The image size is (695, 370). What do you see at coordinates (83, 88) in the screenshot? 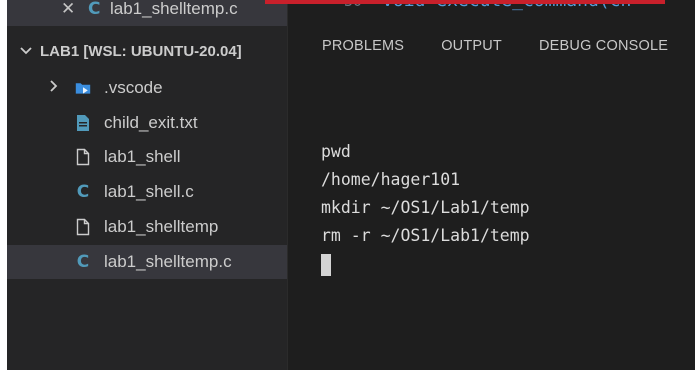
I see `vscode-folder-icon` at bounding box center [83, 88].